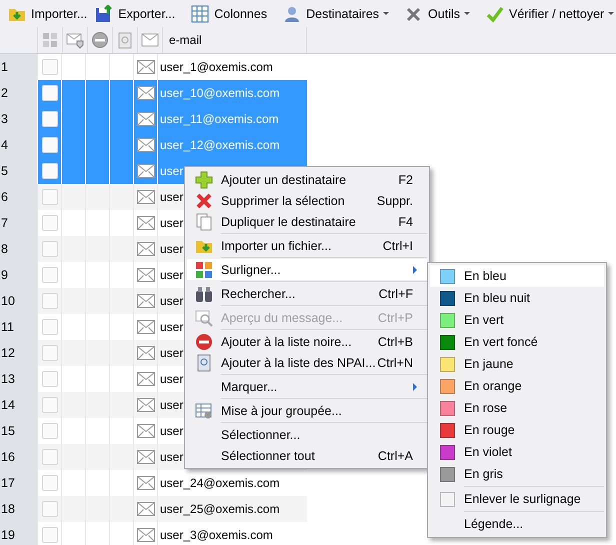 The image size is (616, 545). I want to click on table-row: 2 user_10@oxemis.com, so click(153, 93).